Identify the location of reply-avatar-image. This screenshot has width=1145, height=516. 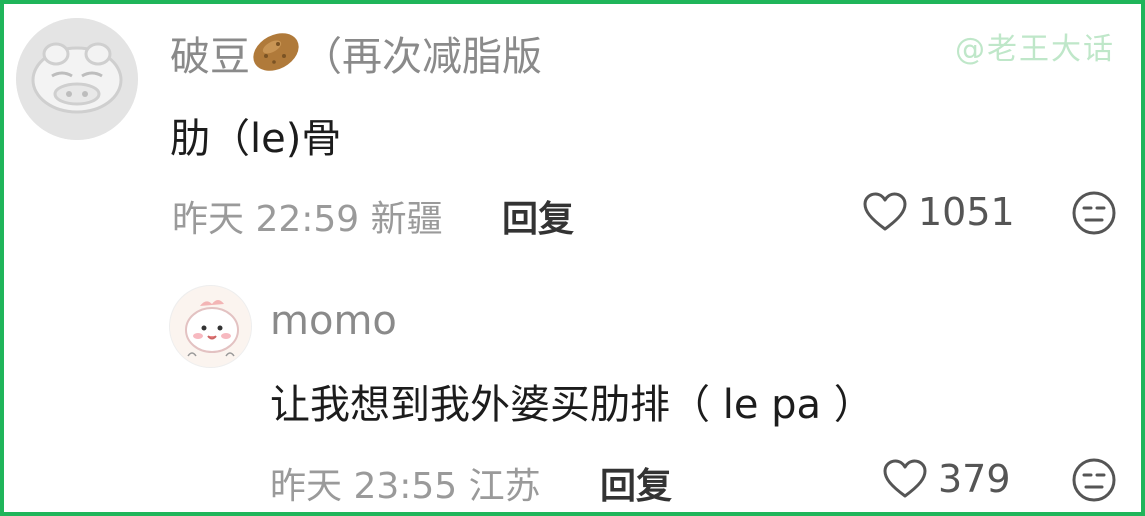
(210, 326).